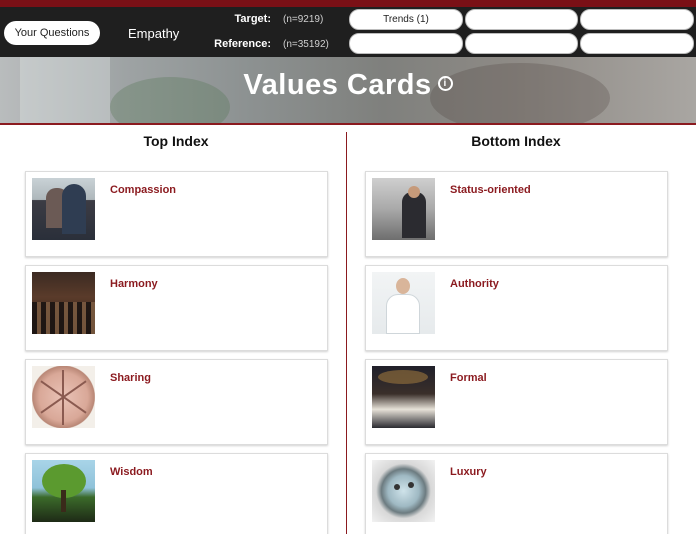 Image resolution: width=696 pixels, height=534 pixels. I want to click on your-questions-button: Your Questions, so click(52, 33).